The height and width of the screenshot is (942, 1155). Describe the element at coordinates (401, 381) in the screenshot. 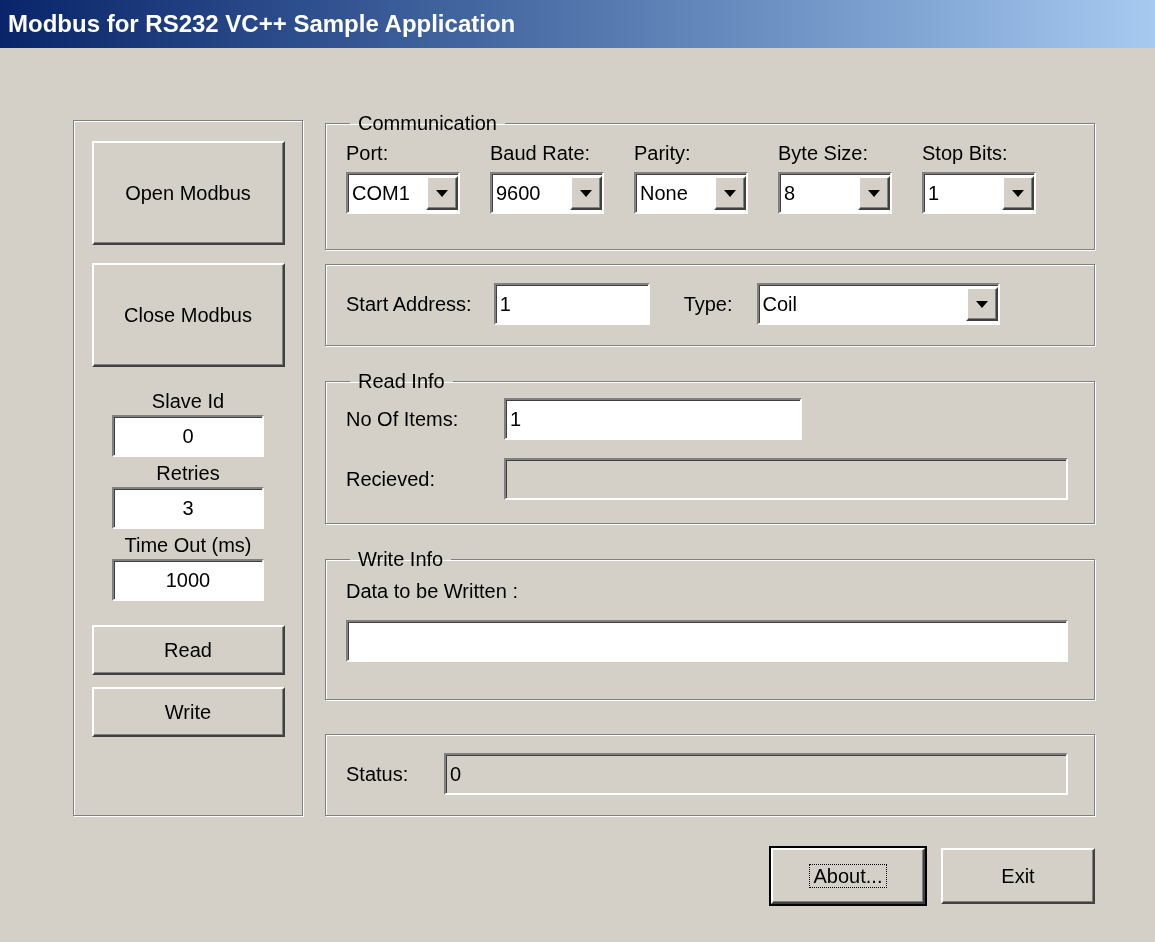

I see `group-title: Read Info` at that location.